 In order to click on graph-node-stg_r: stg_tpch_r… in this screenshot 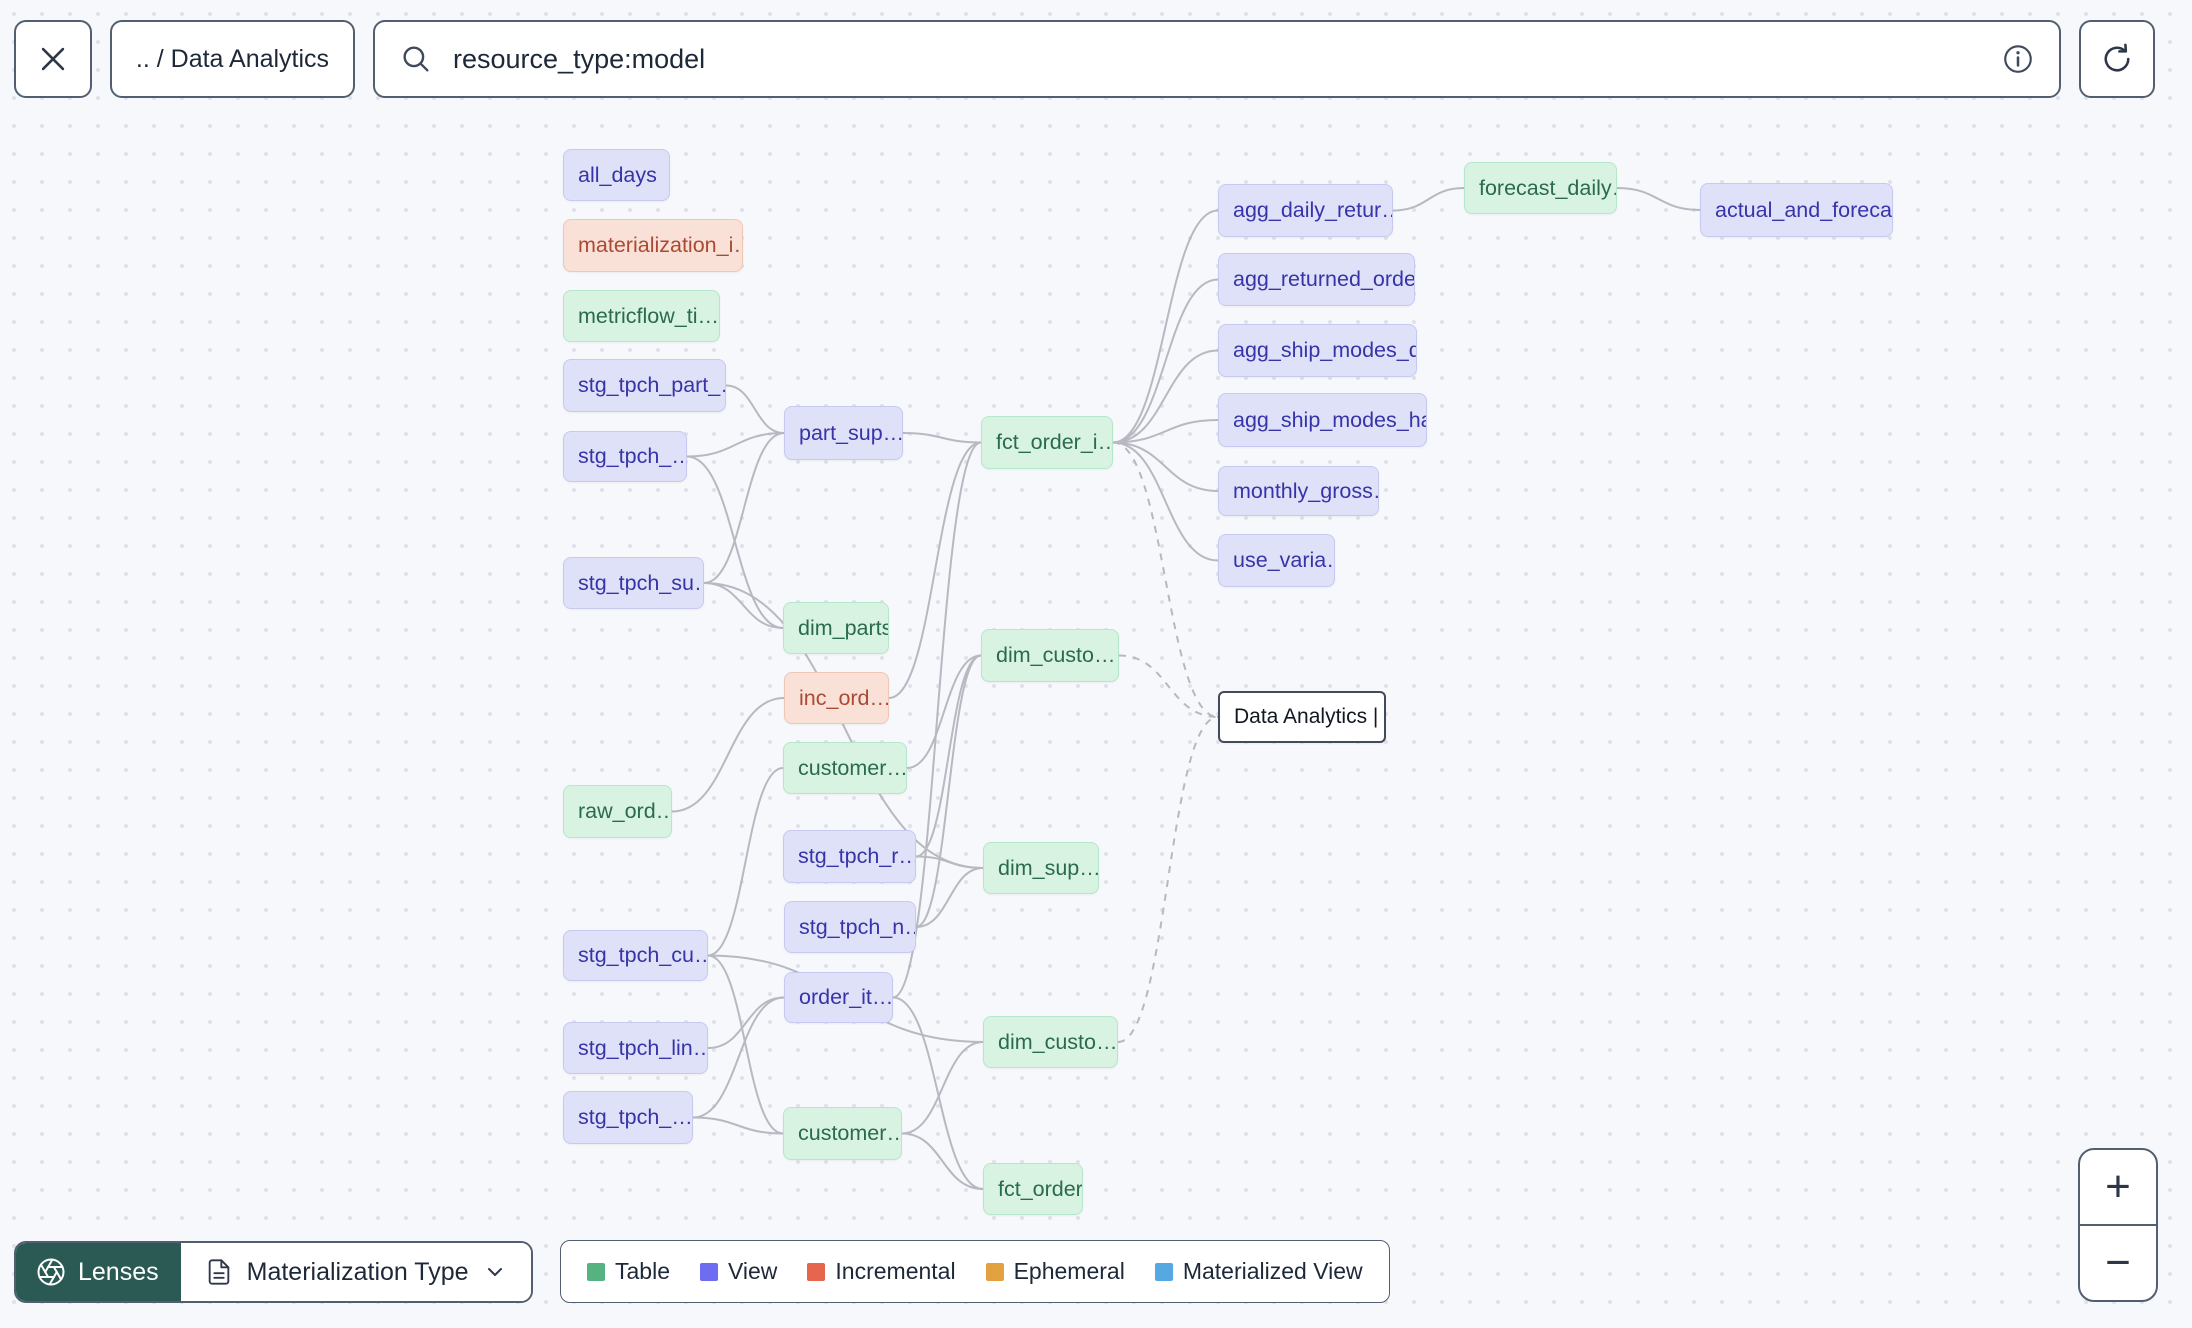, I will do `click(849, 856)`.